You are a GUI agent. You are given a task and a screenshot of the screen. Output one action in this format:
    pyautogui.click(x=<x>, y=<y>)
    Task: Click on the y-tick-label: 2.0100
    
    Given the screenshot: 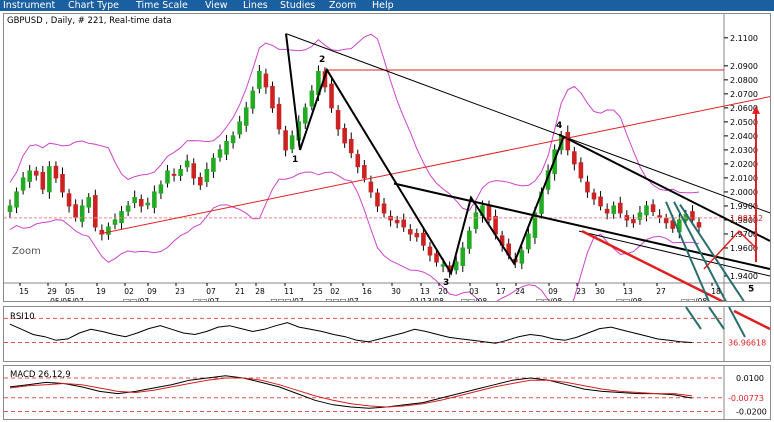 What is the action you would take?
    pyautogui.click(x=744, y=178)
    